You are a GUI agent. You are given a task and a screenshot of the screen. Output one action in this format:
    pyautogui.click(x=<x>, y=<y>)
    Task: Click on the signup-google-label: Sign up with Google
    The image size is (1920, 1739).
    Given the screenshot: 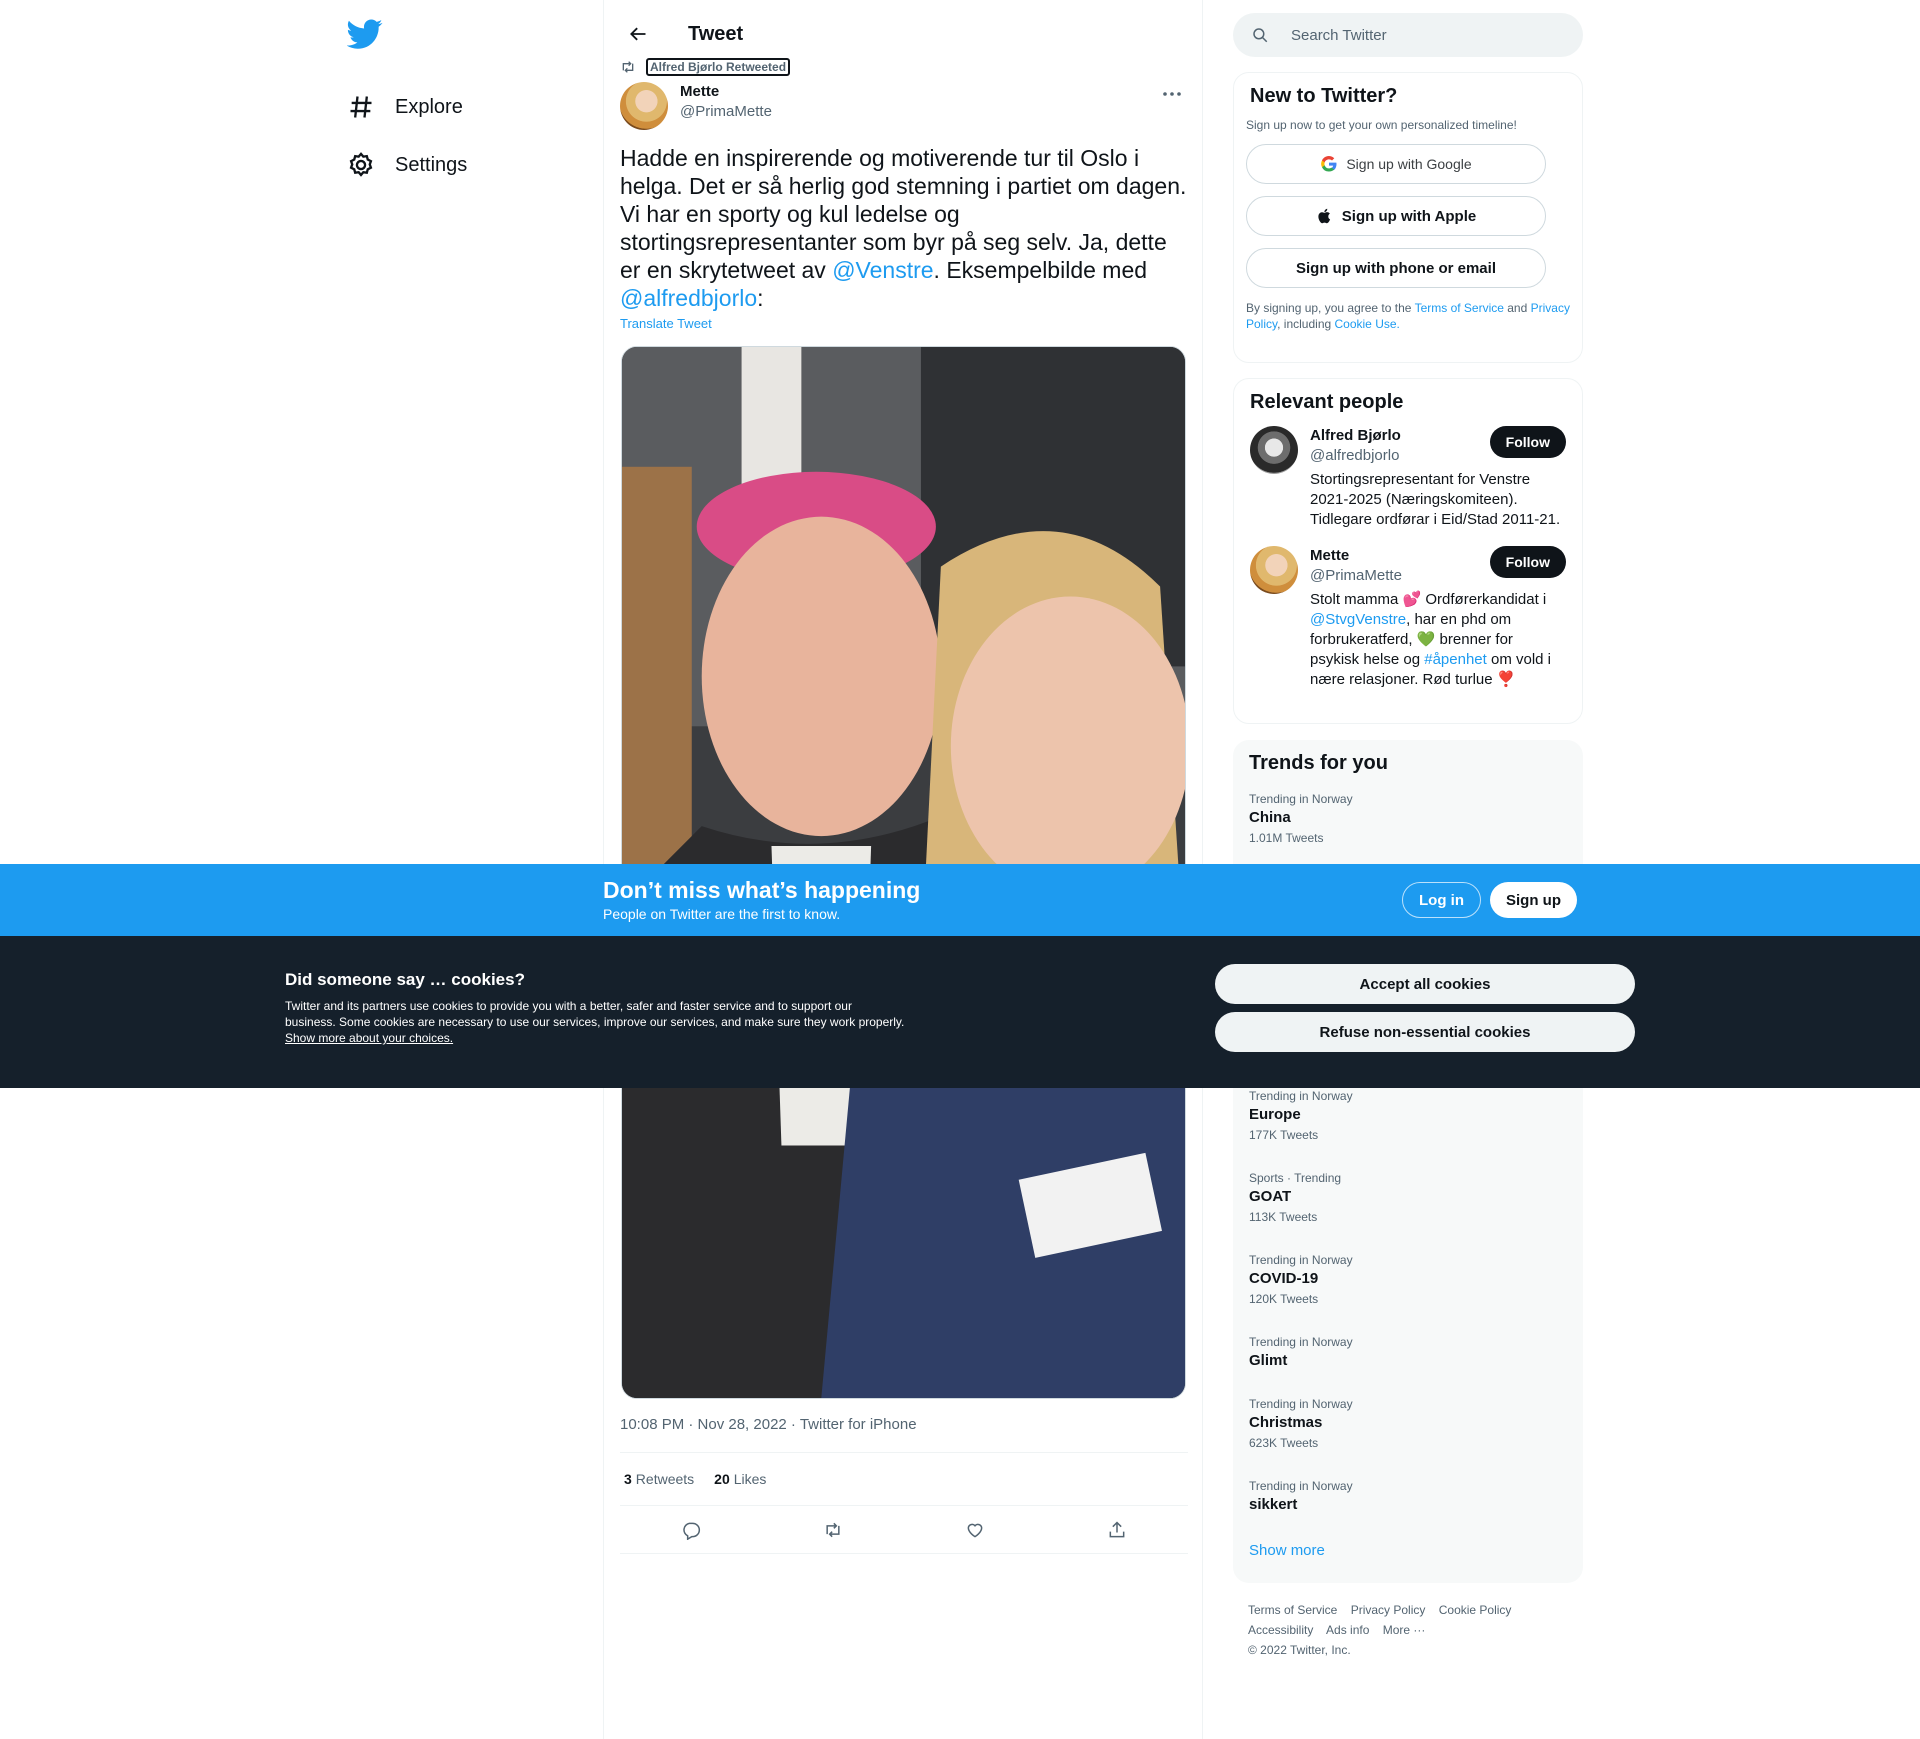 What is the action you would take?
    pyautogui.click(x=1409, y=164)
    